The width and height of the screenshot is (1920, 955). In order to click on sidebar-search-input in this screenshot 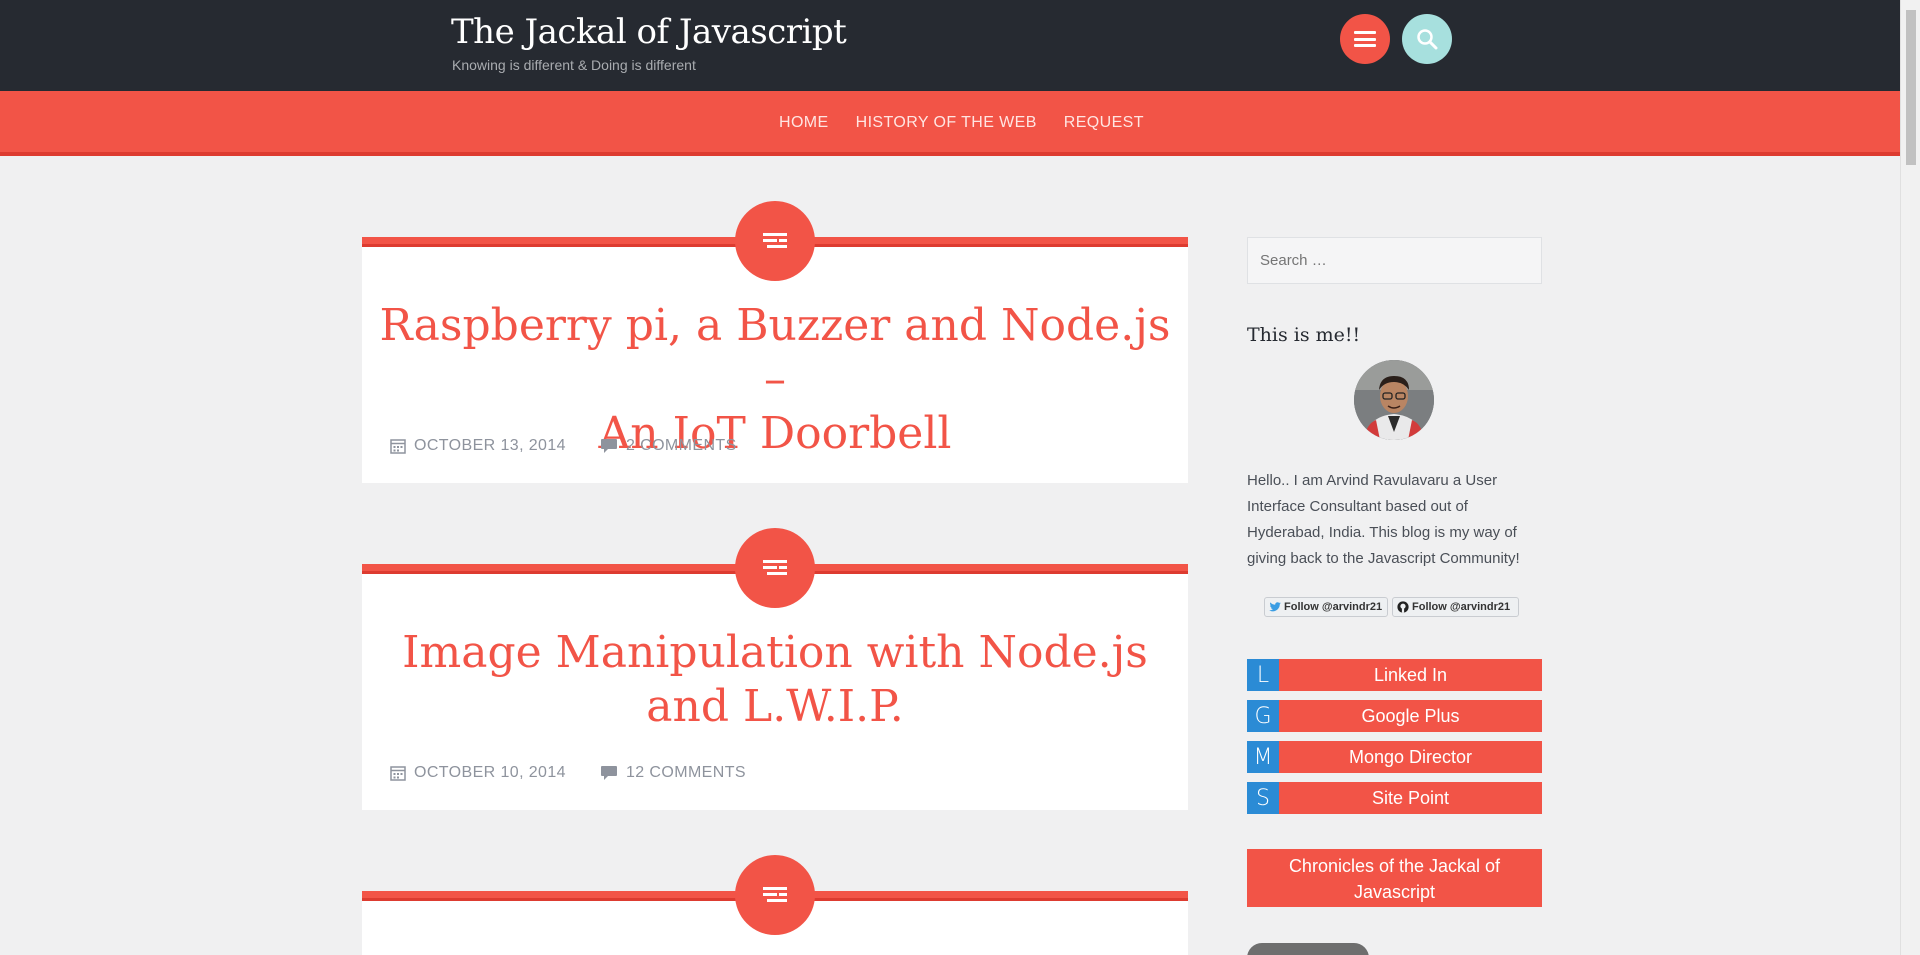, I will do `click(1394, 260)`.